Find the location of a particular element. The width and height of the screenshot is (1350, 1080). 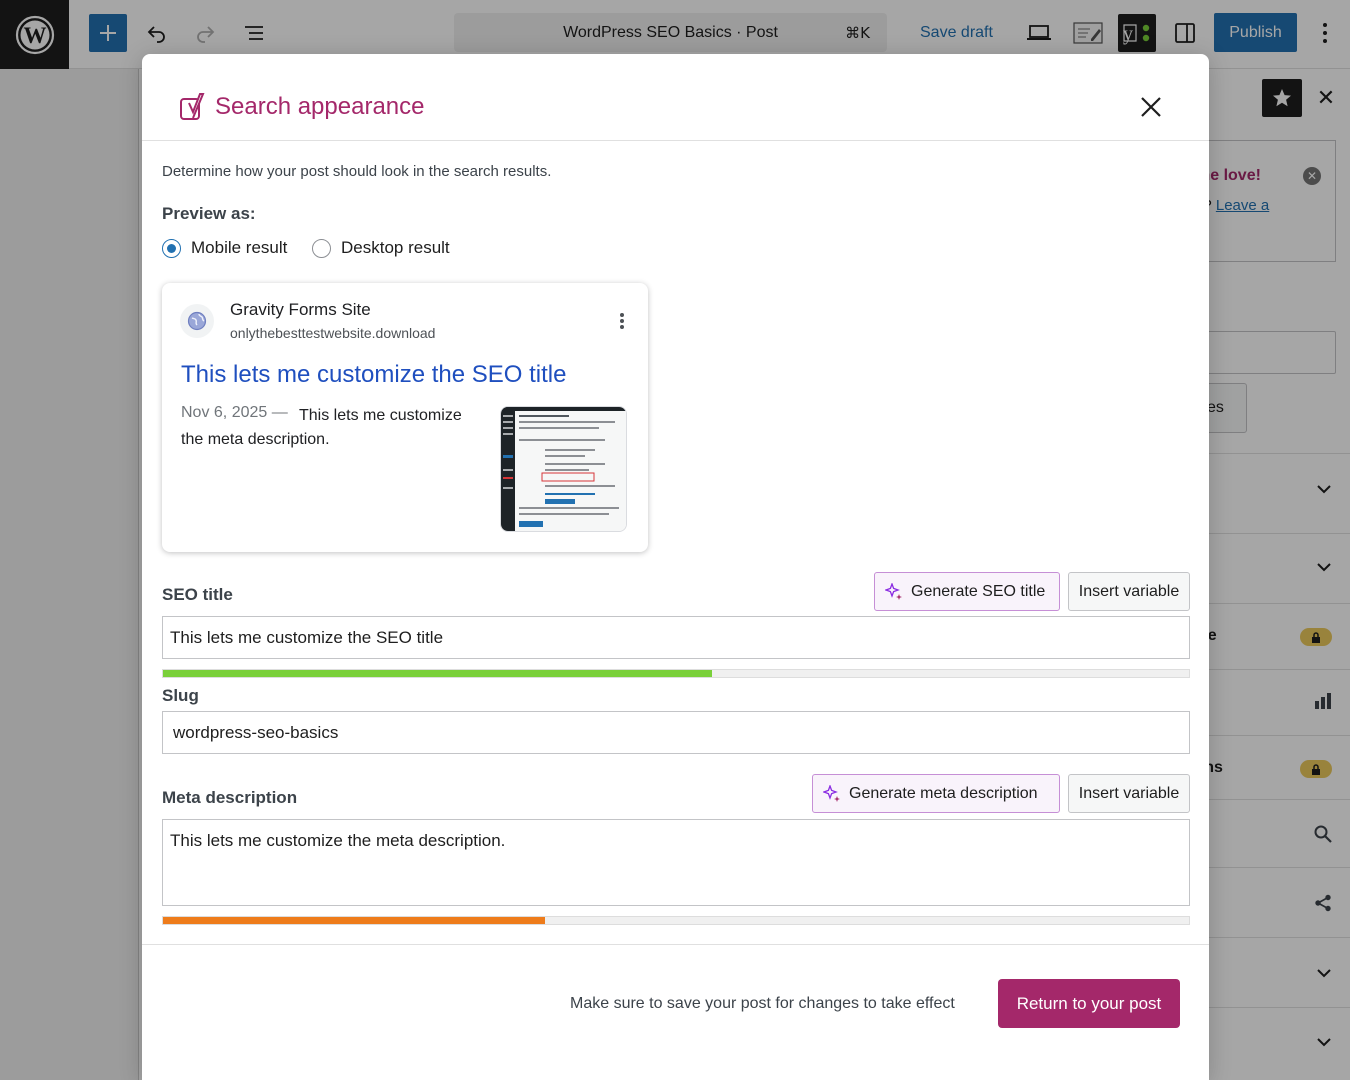

mobile-result-radio is located at coordinates (171, 248).